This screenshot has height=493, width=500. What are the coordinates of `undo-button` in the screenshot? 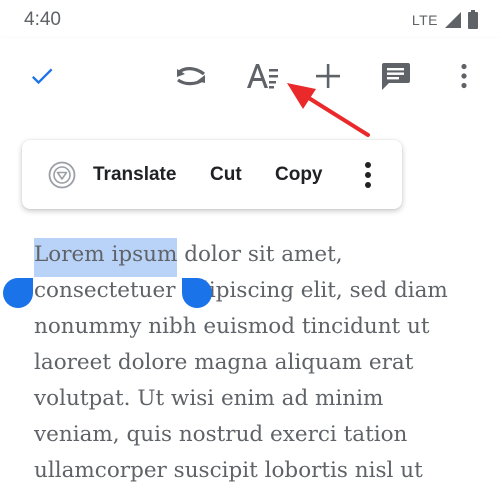 It's located at (191, 76).